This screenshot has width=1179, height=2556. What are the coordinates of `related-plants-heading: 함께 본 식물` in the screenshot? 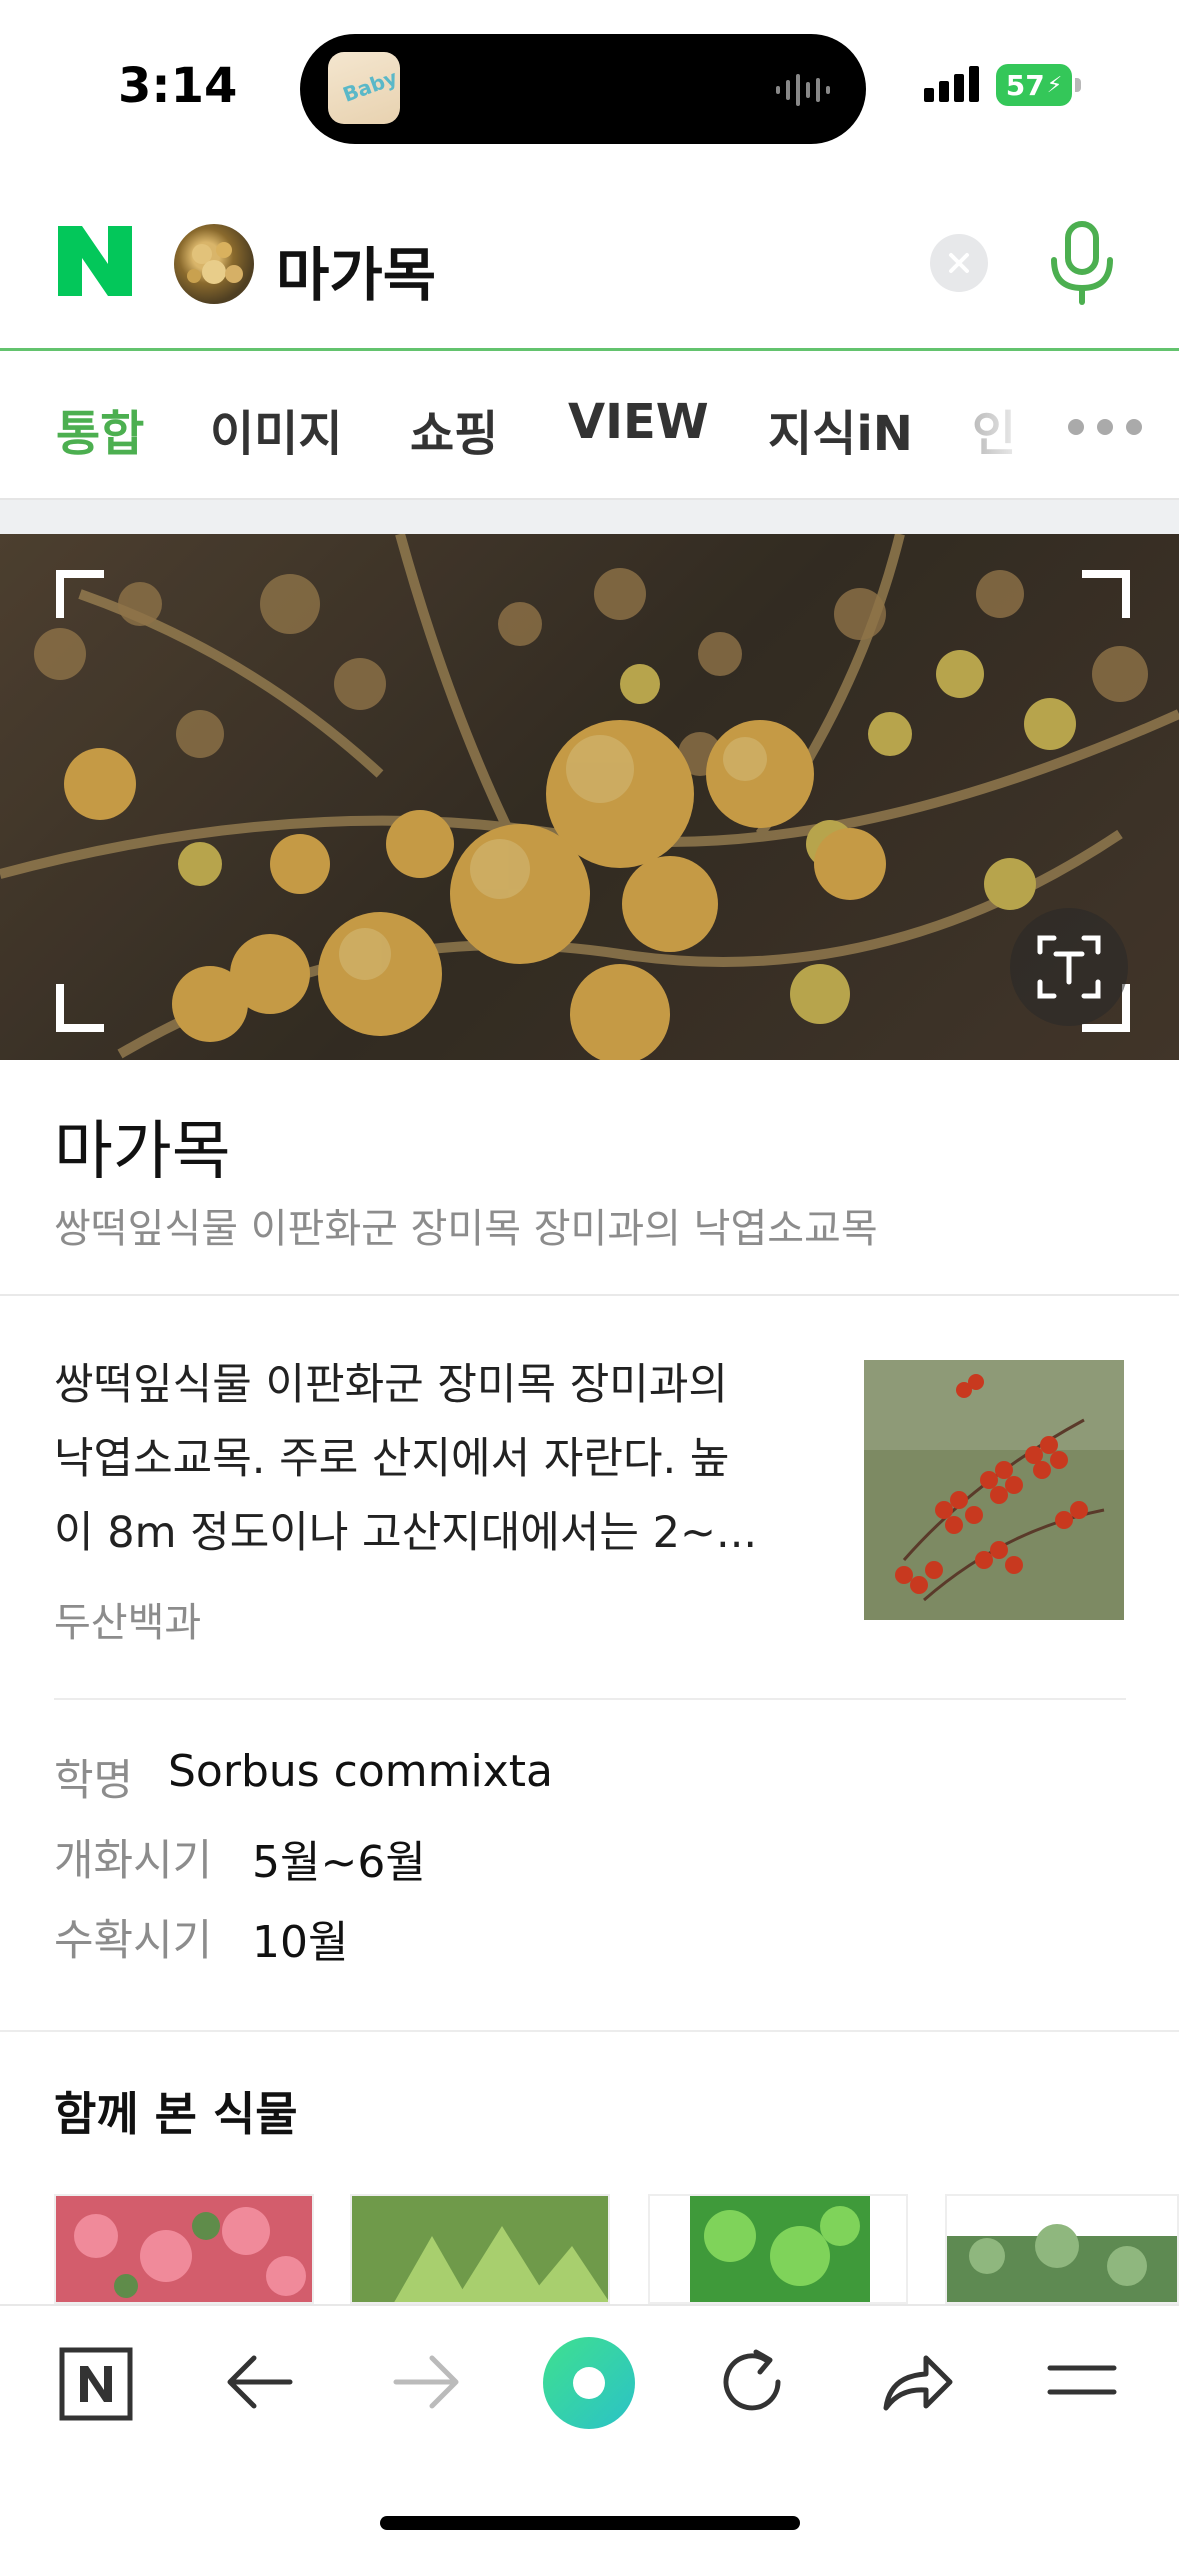 It's located at (176, 2114).